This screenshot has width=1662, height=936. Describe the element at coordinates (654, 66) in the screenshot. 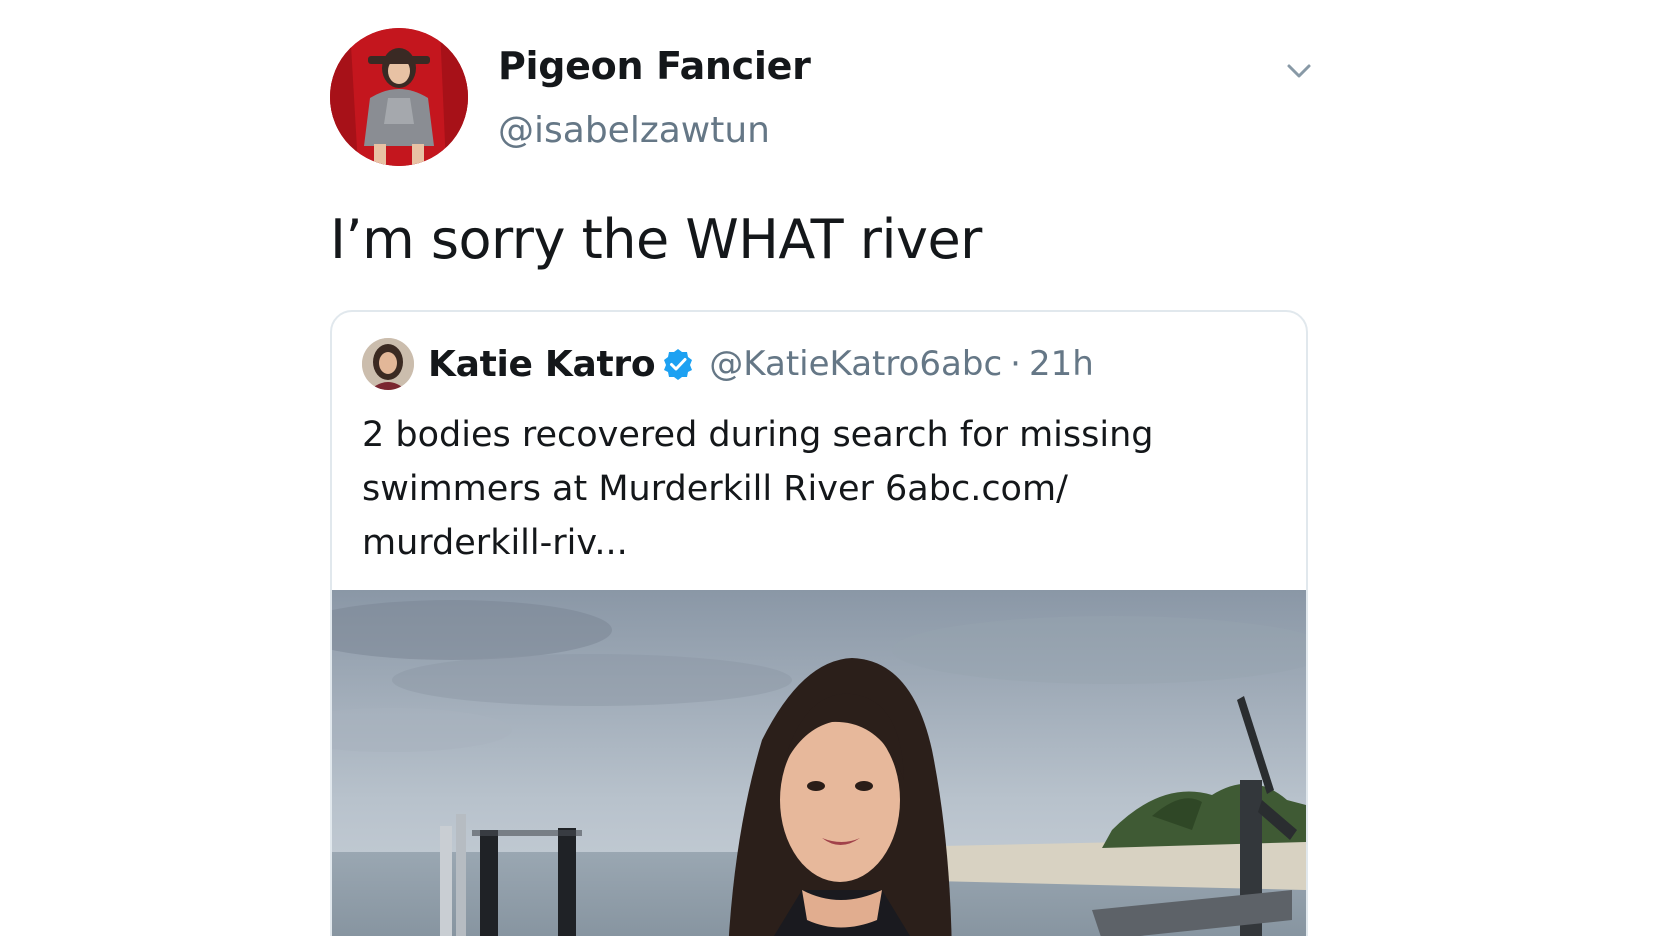

I see `display-name: Pigeon Fancier` at that location.